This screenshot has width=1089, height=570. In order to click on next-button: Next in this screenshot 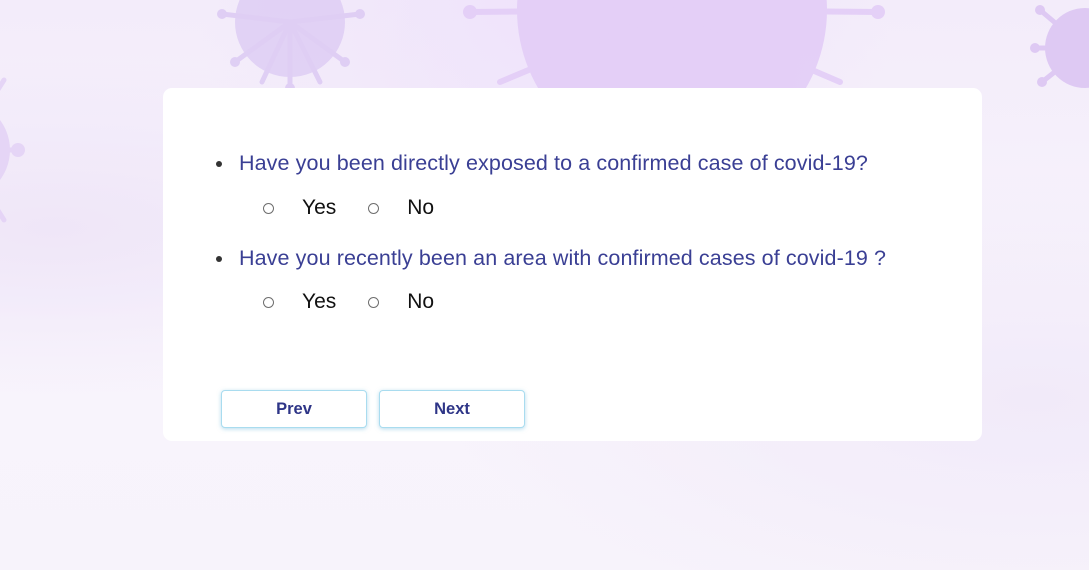, I will do `click(452, 409)`.